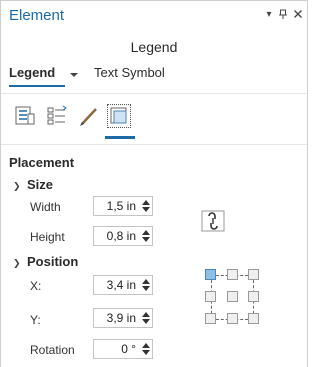 Image resolution: width=320 pixels, height=367 pixels. I want to click on x-label: X:, so click(36, 286).